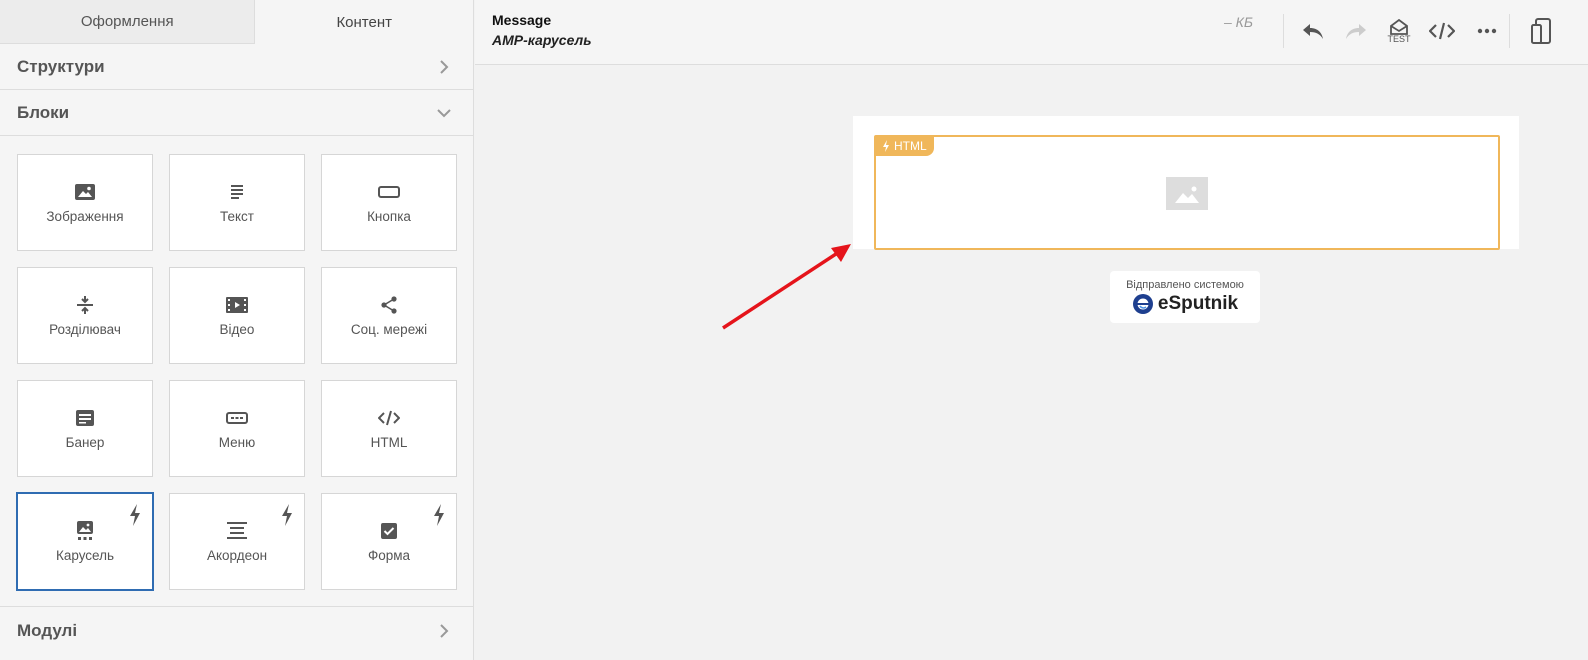 This screenshot has width=1588, height=660. I want to click on video-icon, so click(237, 305).